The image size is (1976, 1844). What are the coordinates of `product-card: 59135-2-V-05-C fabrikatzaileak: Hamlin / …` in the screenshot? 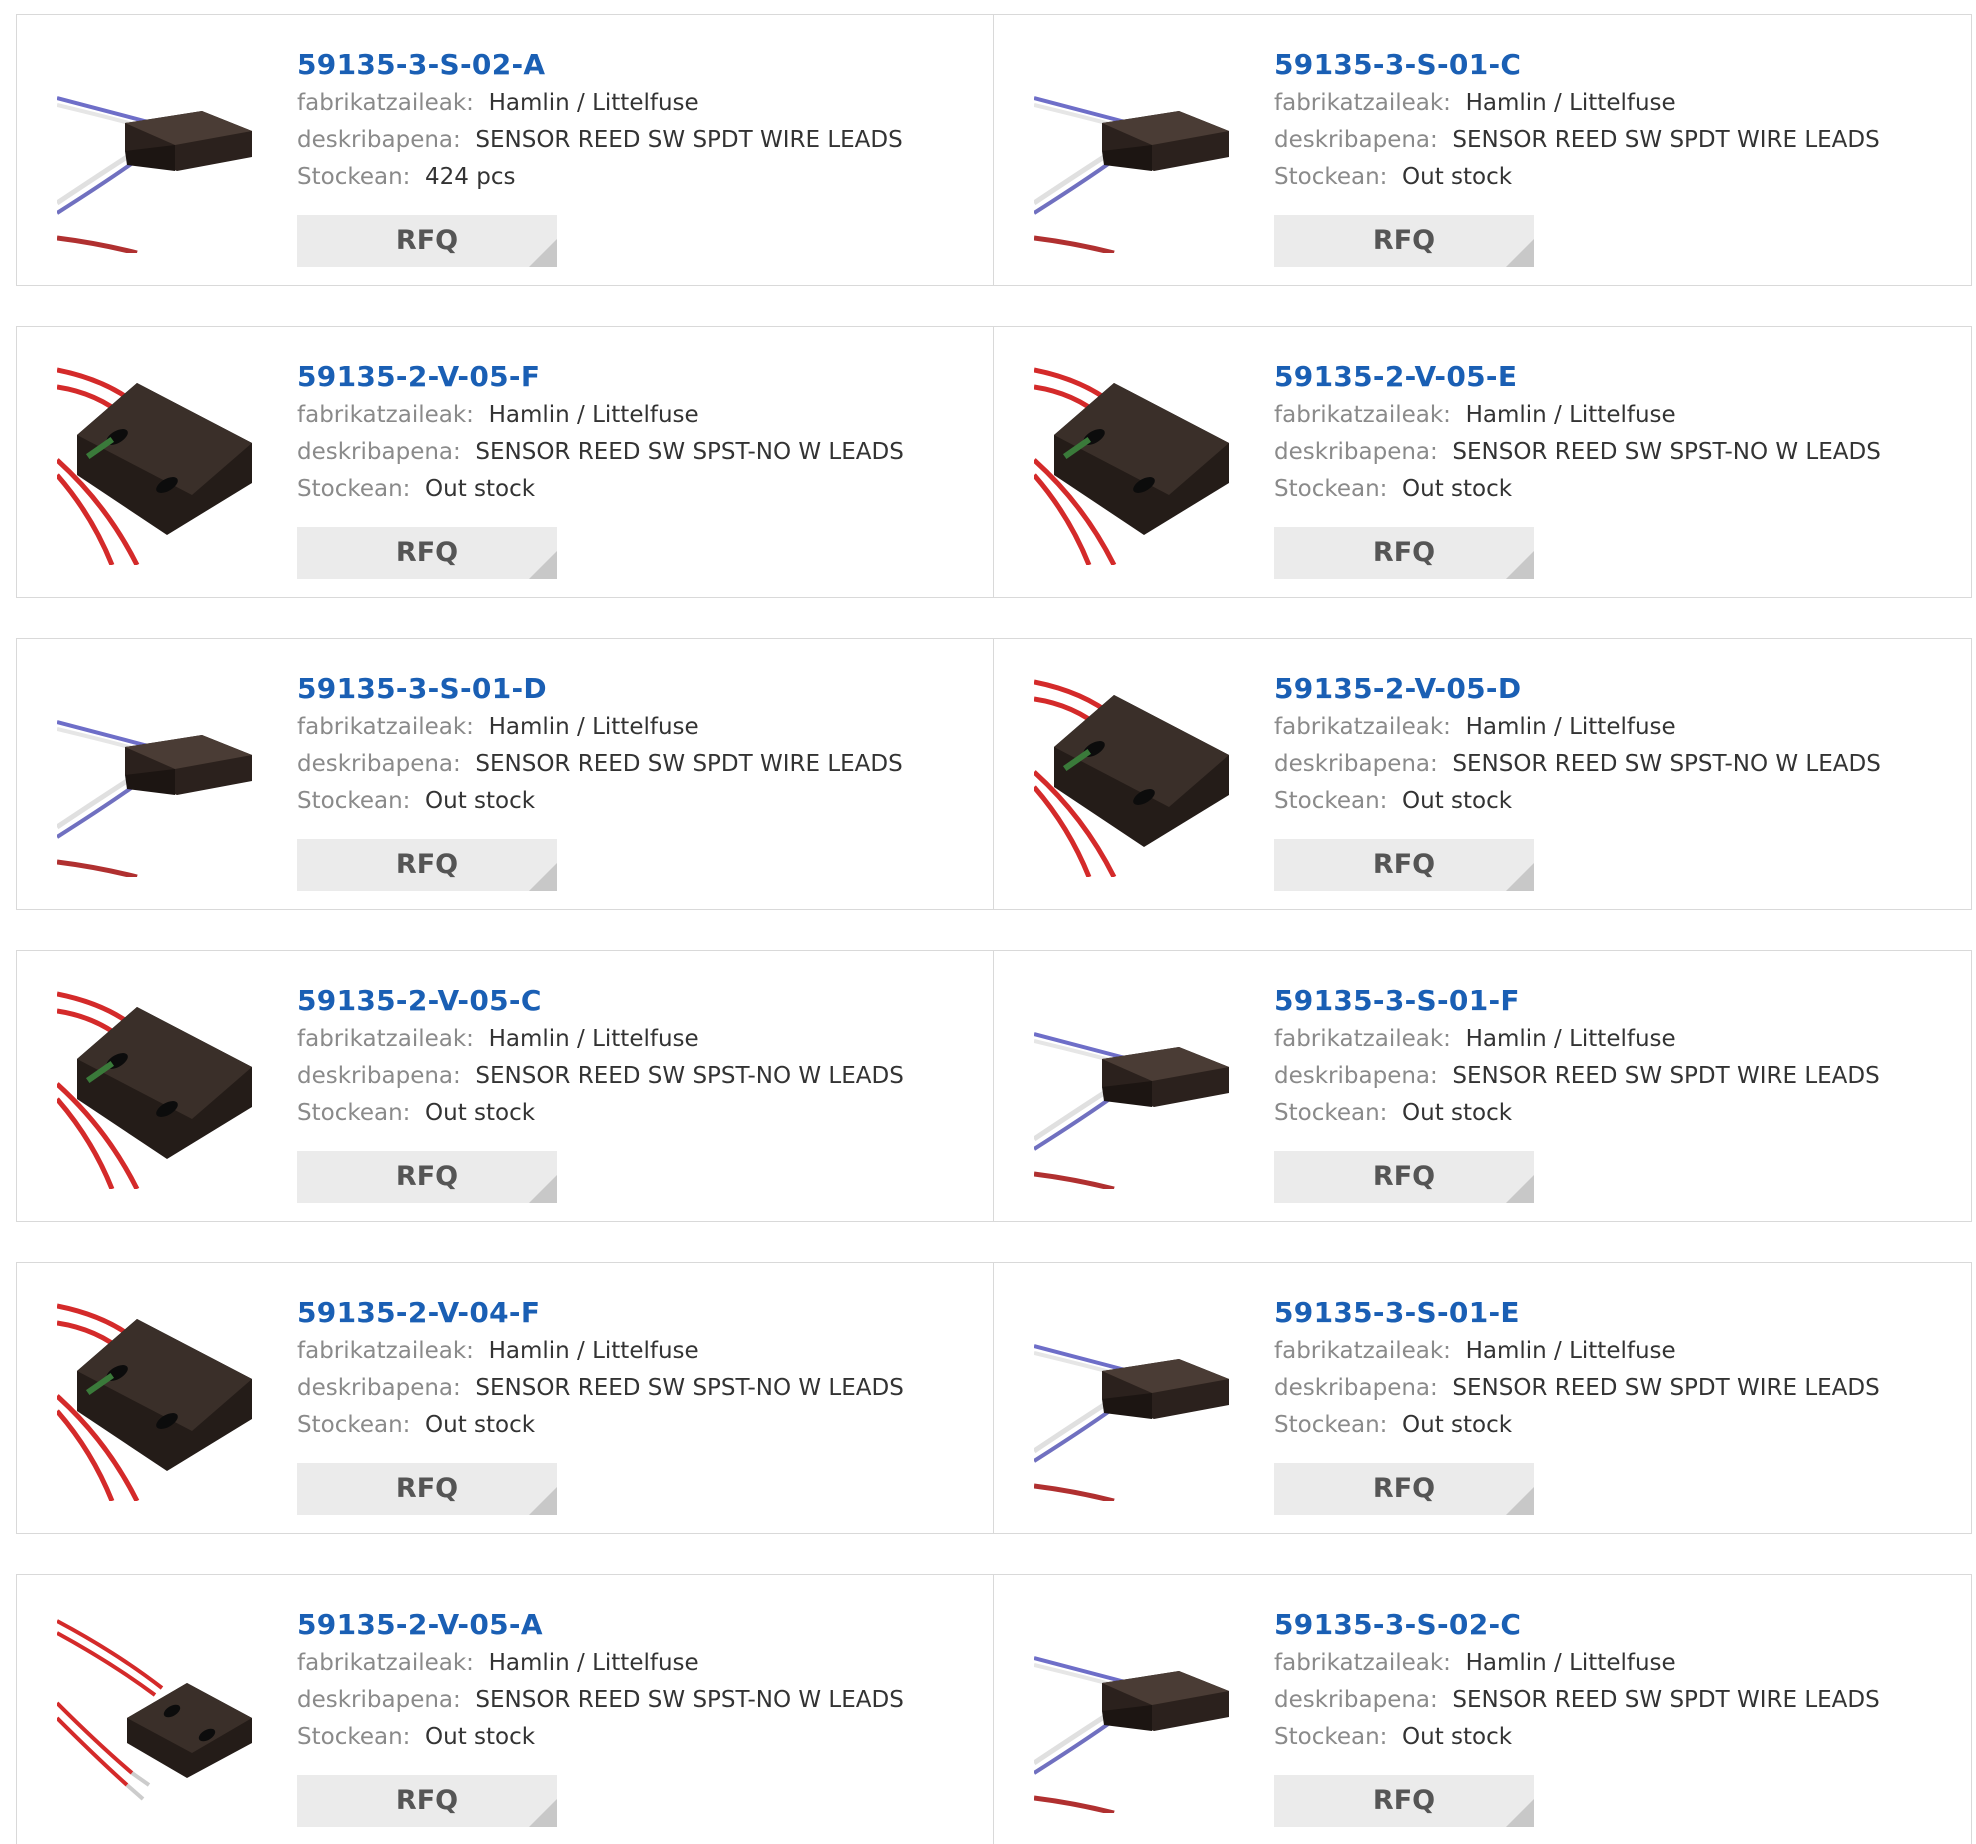 It's located at (505, 1086).